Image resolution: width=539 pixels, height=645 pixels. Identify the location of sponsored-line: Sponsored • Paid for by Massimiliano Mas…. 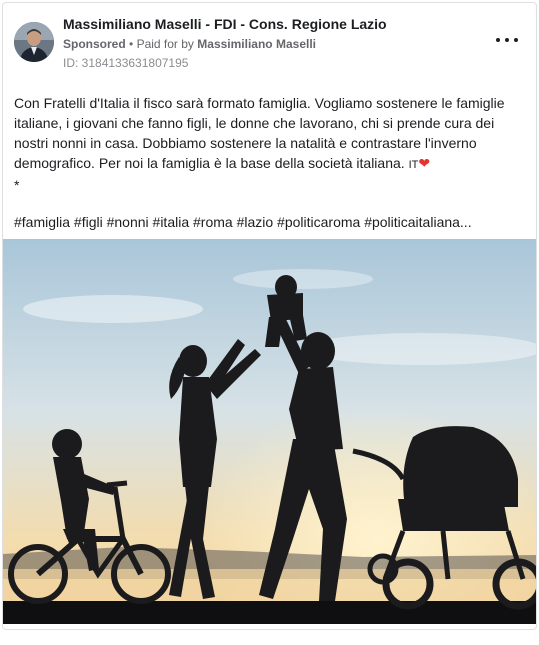
(189, 44).